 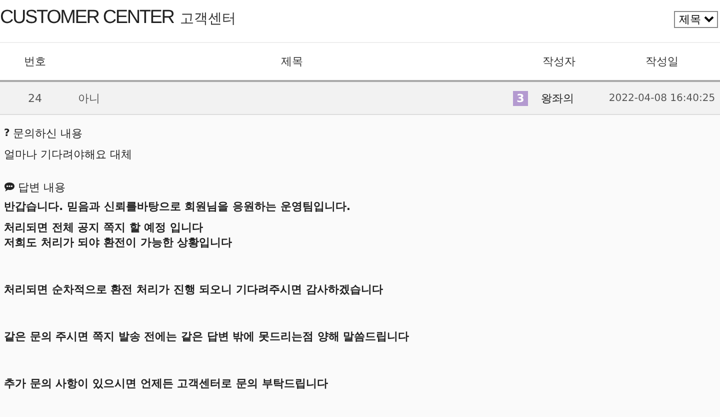 I want to click on column-header: 작성일, so click(x=662, y=61).